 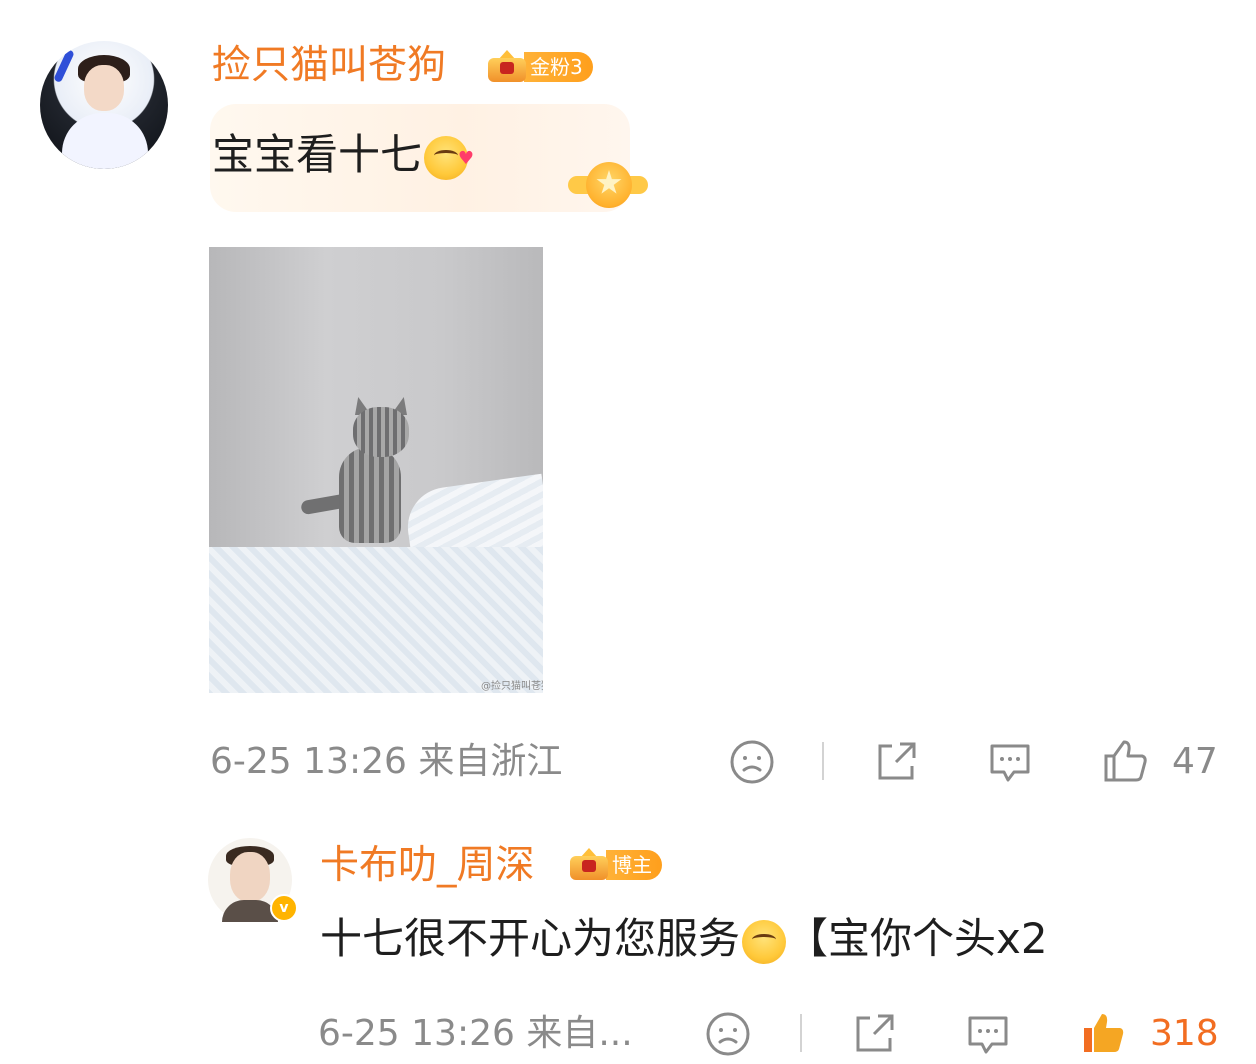 What do you see at coordinates (558, 67) in the screenshot?
I see `fan-badge-label: 金粉3` at bounding box center [558, 67].